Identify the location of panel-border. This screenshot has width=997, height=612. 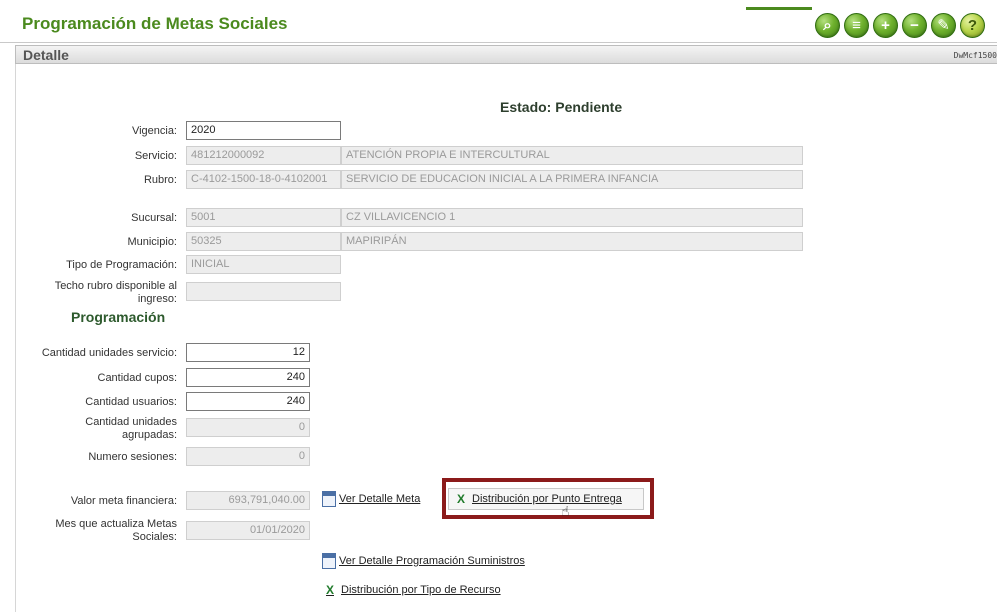
(15, 338).